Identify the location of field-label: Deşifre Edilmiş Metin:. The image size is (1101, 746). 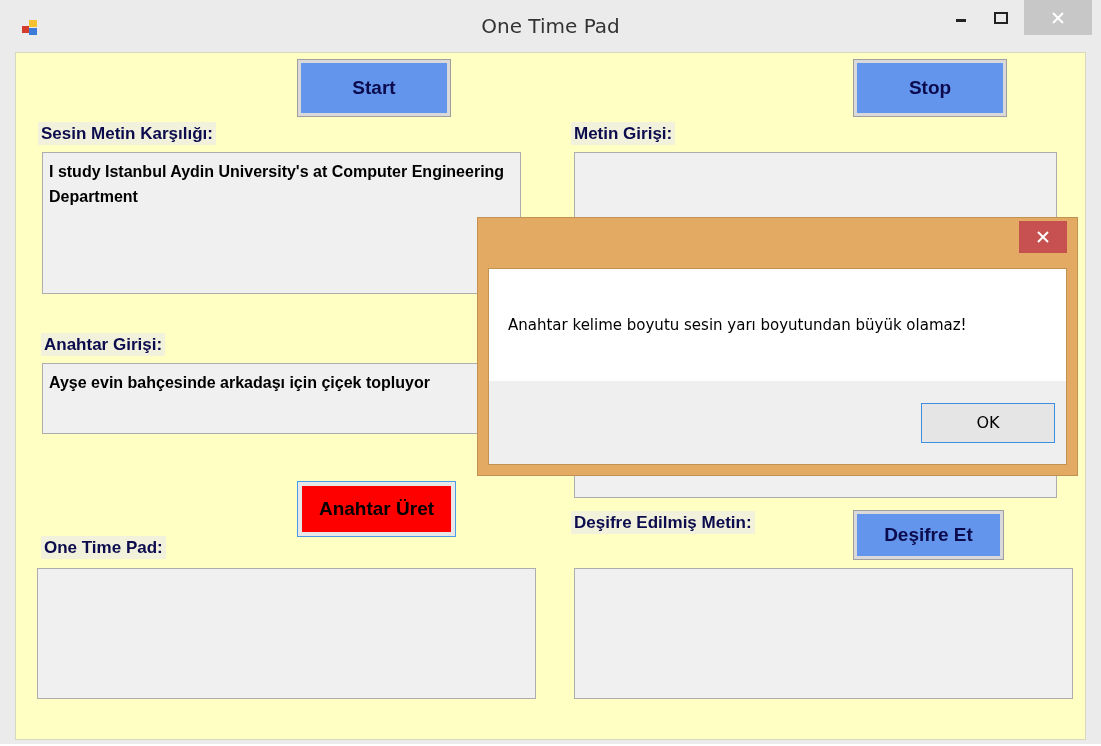
(663, 522).